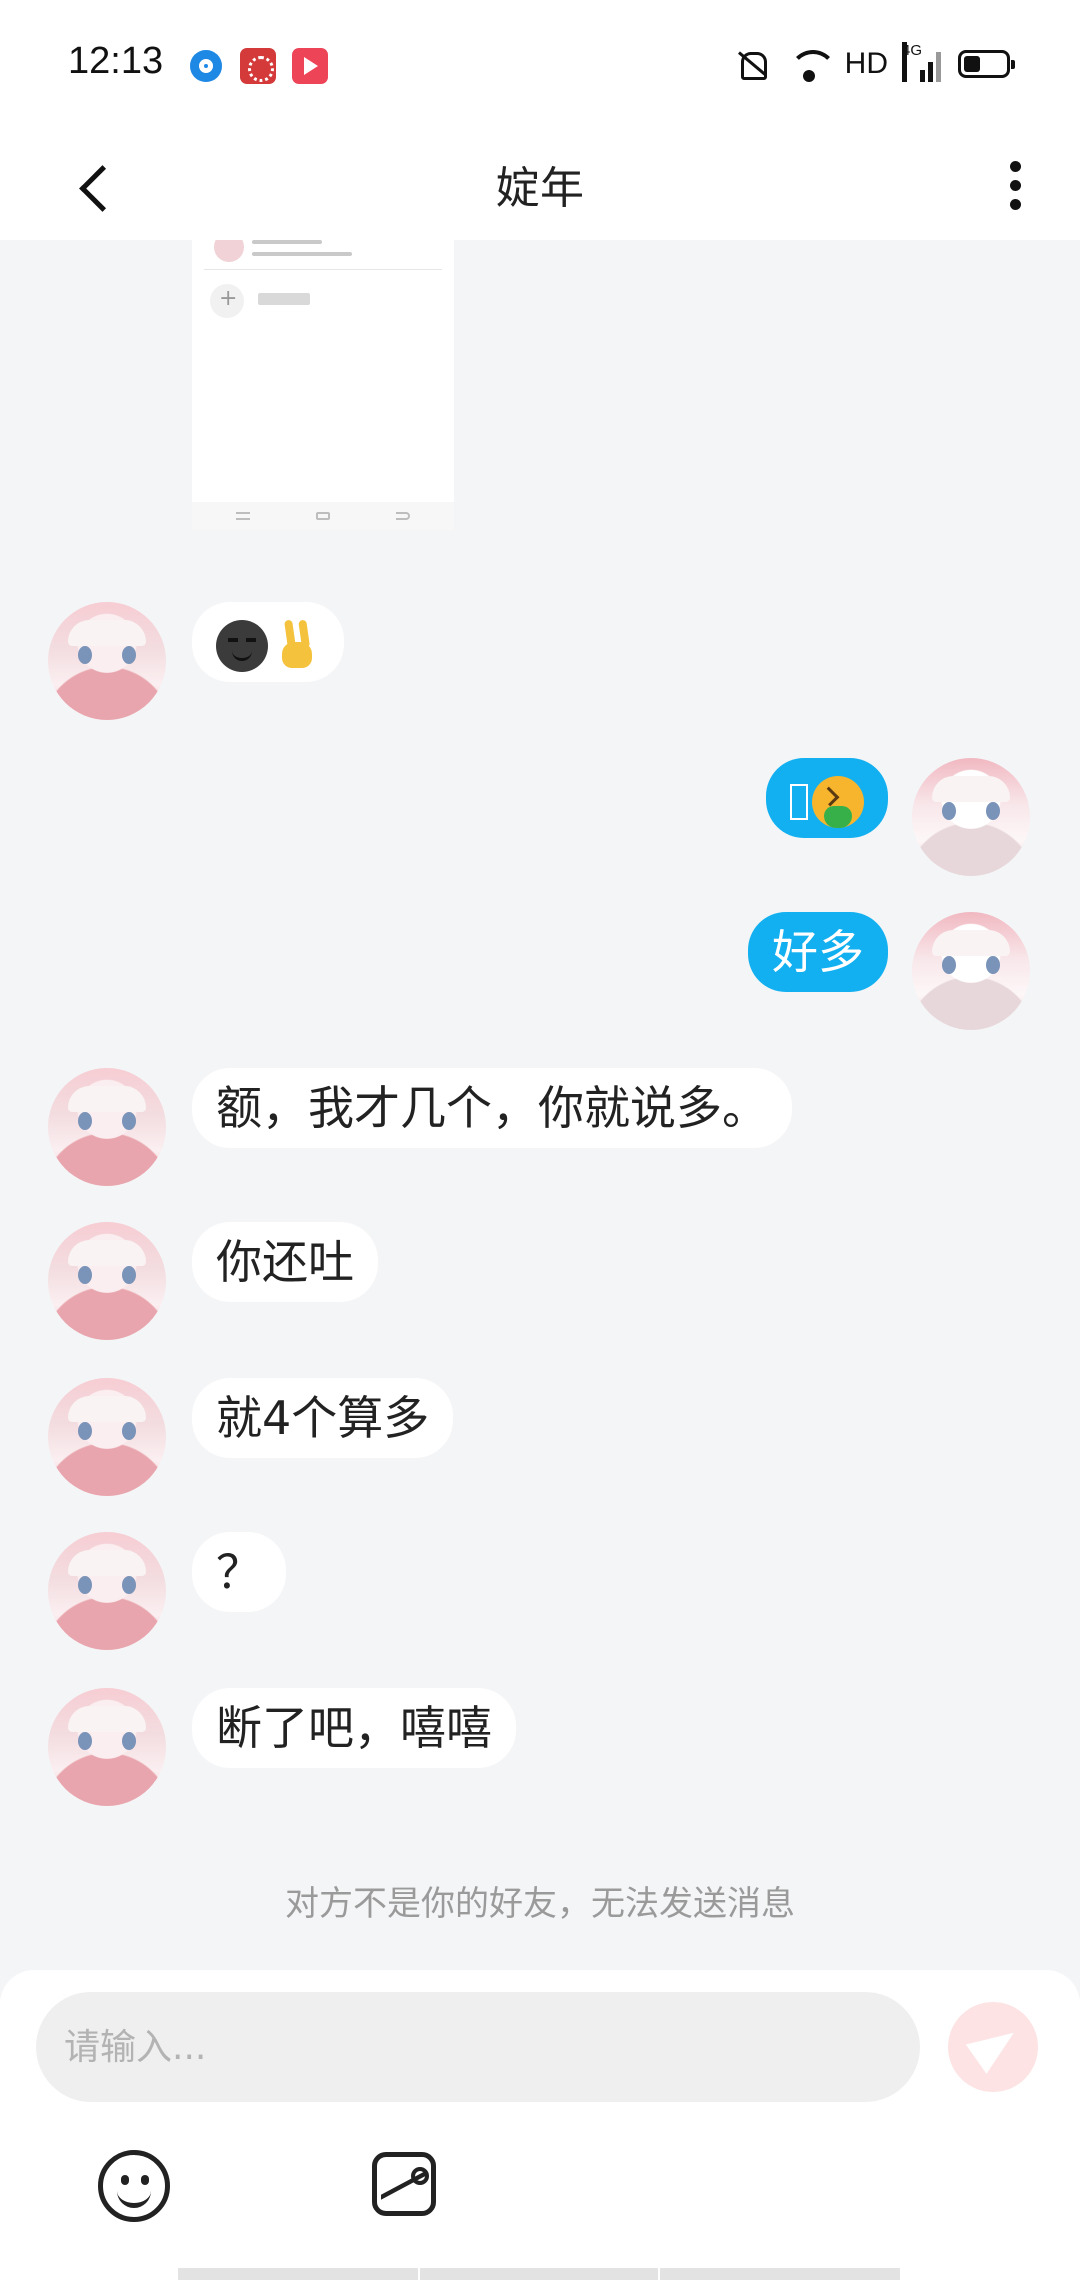 This screenshot has width=1080, height=2280. Describe the element at coordinates (838, 801) in the screenshot. I see `vomiting-face-emoji` at that location.